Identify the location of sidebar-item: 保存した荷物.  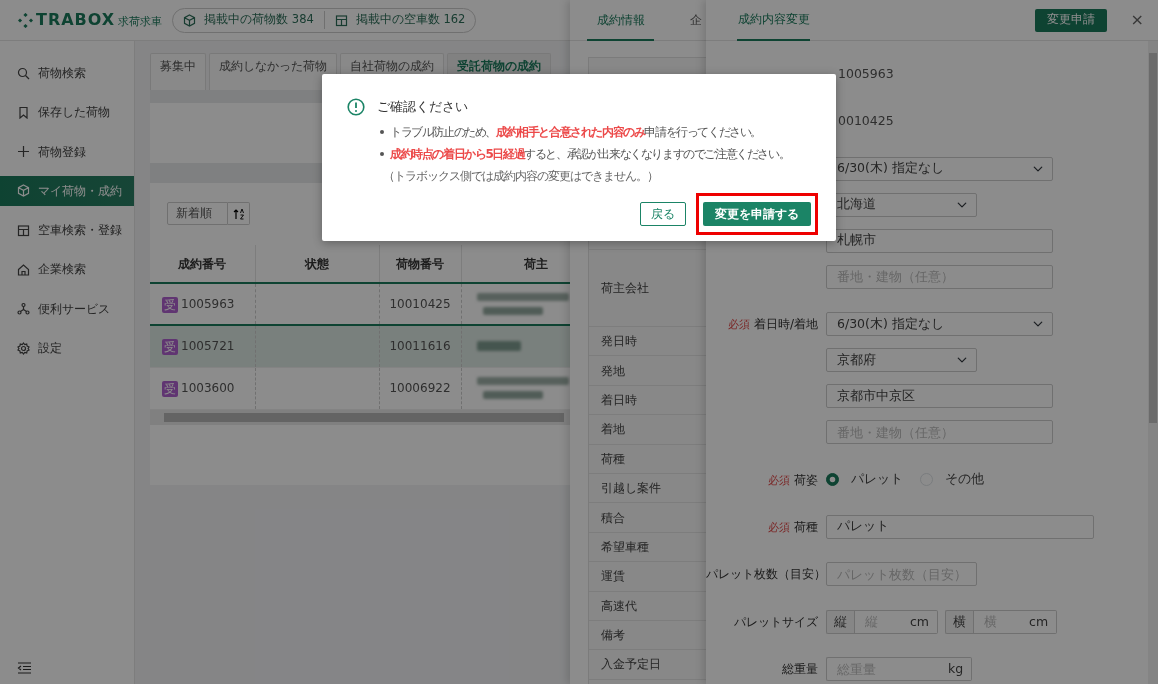
(67, 112).